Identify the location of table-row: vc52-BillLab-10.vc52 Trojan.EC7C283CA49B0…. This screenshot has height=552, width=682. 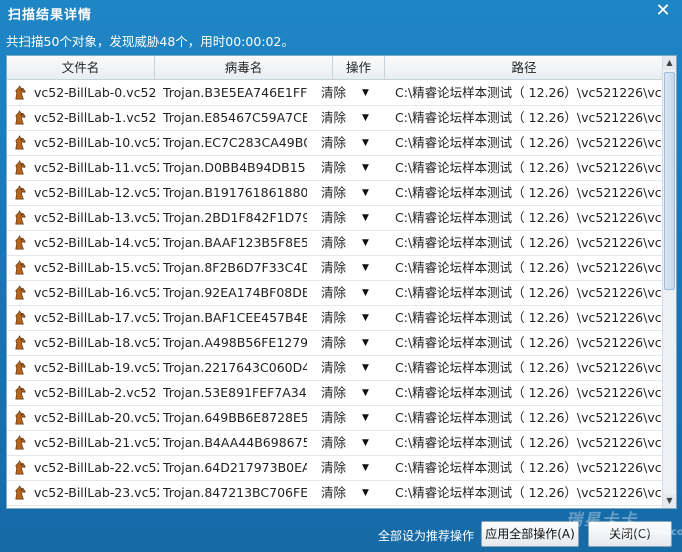
(335, 143).